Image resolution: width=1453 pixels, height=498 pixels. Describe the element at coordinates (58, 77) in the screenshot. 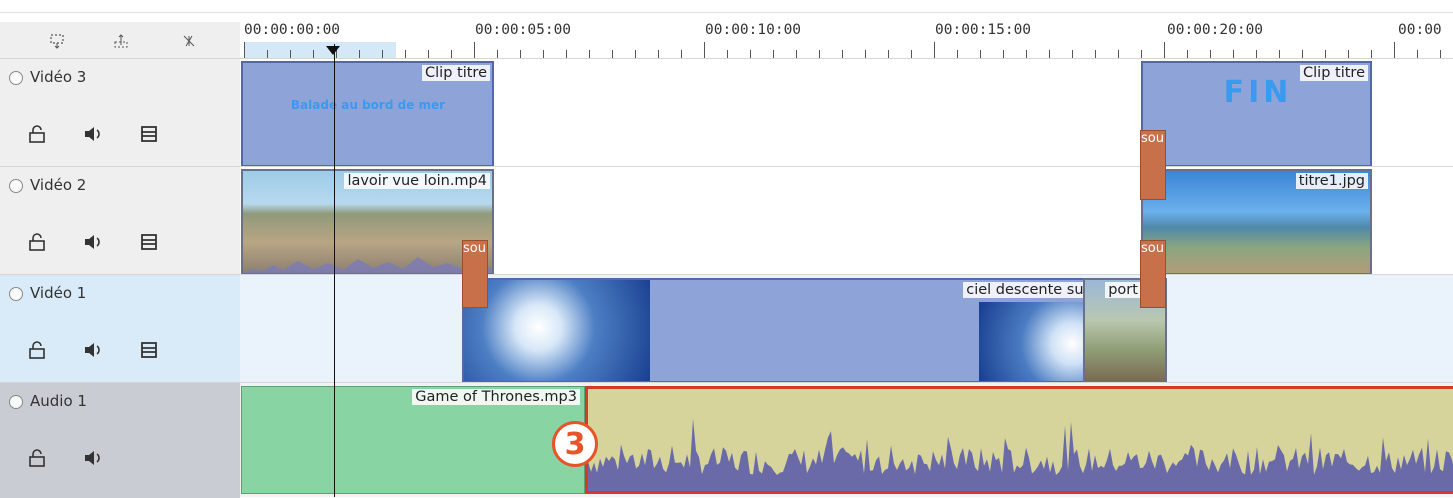

I see `track-name: Vidéo 3` at that location.